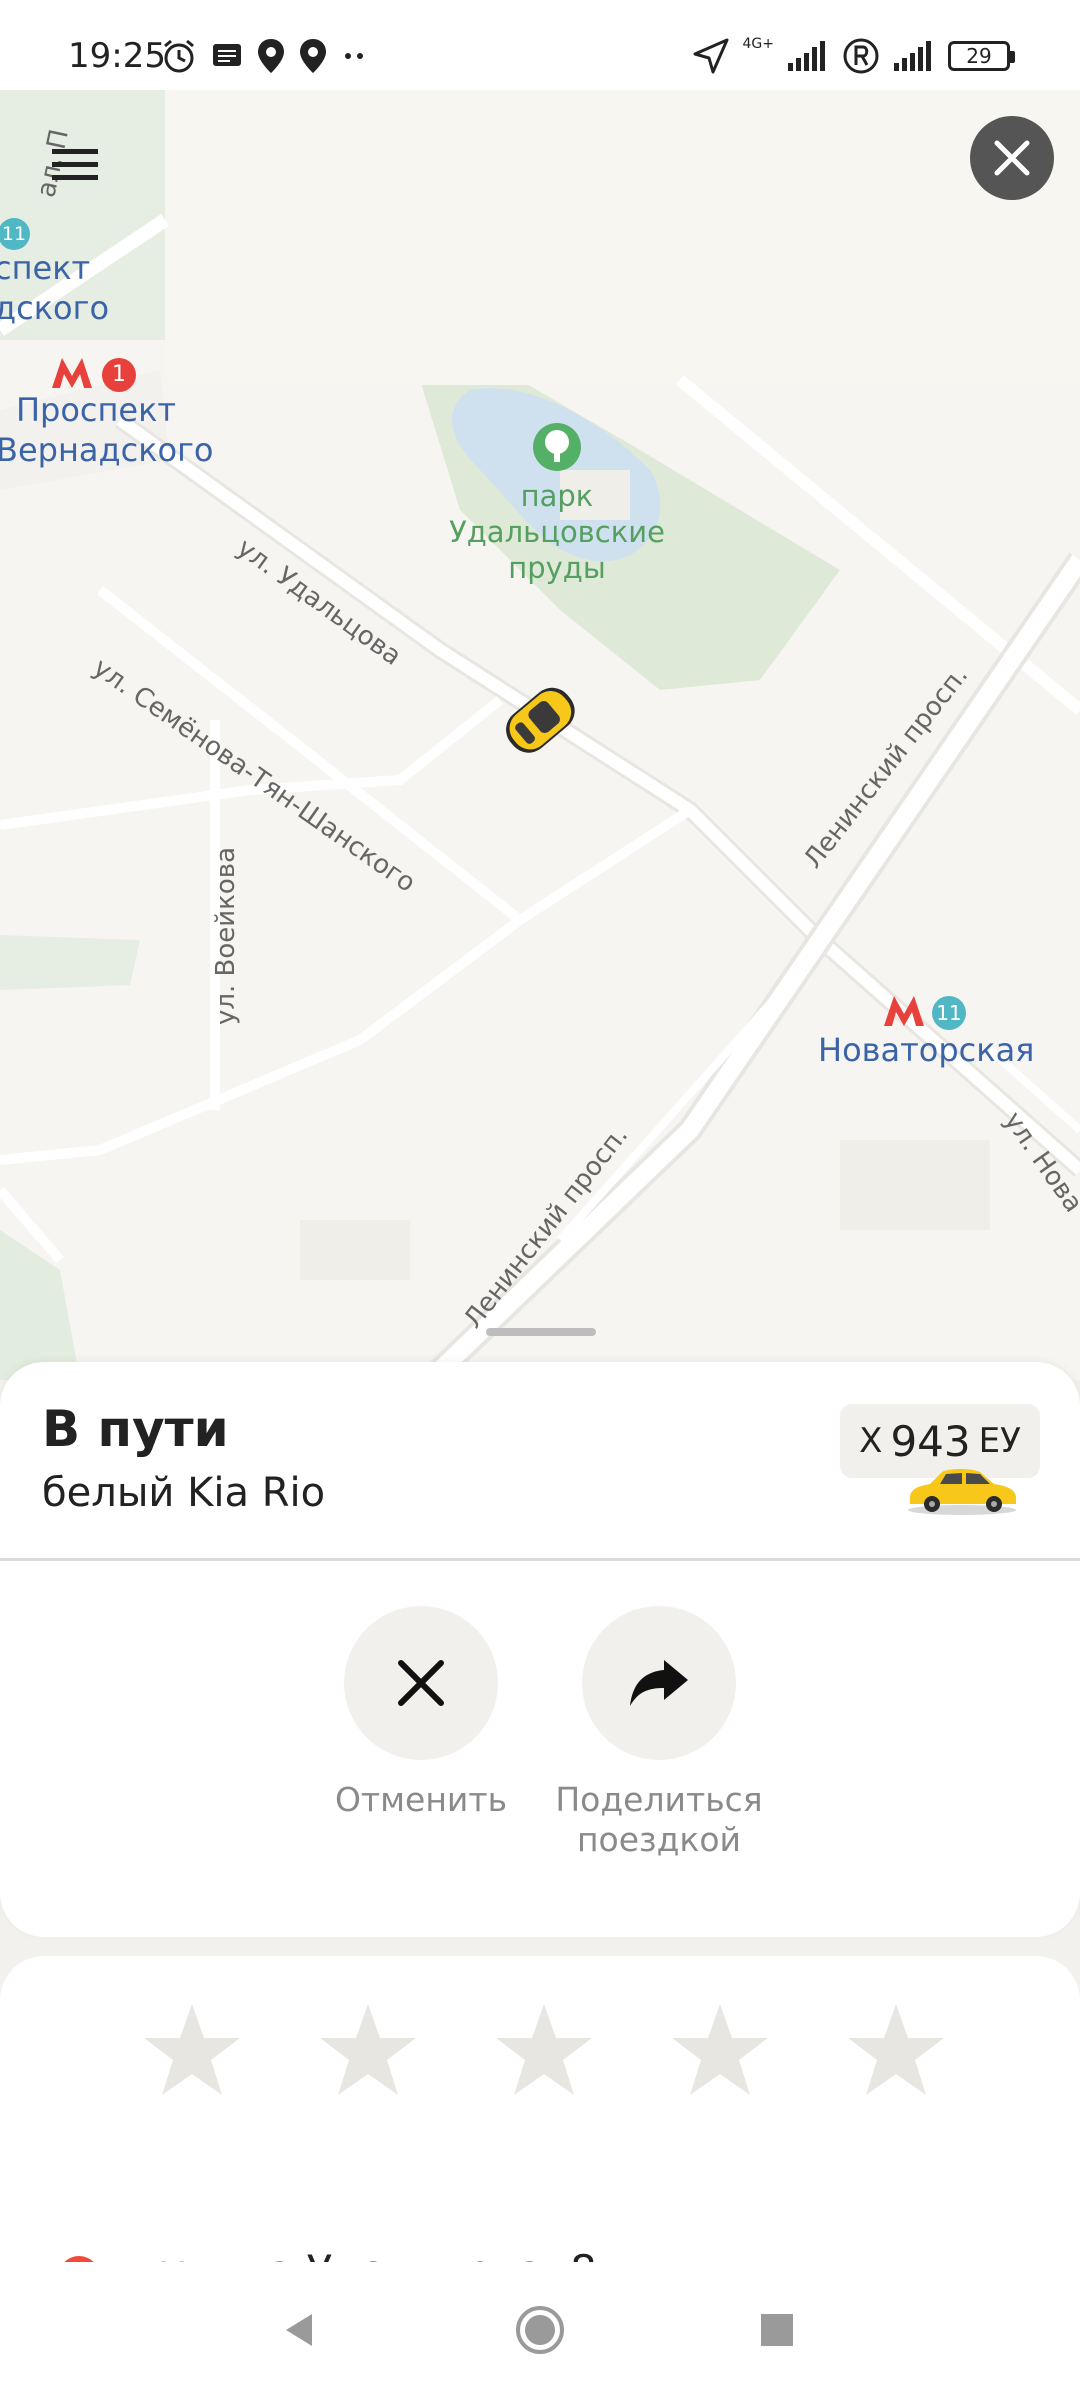 The image size is (1080, 2400). Describe the element at coordinates (184, 1493) in the screenshot. I see `car-description: белый Kia Rio` at that location.